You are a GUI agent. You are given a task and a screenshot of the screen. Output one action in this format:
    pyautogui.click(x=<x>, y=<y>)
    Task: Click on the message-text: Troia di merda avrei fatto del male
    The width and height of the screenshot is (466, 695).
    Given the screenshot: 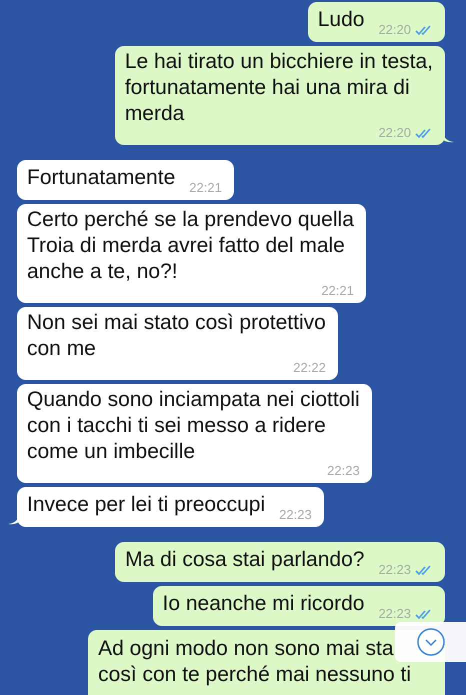 What is the action you would take?
    pyautogui.click(x=186, y=246)
    